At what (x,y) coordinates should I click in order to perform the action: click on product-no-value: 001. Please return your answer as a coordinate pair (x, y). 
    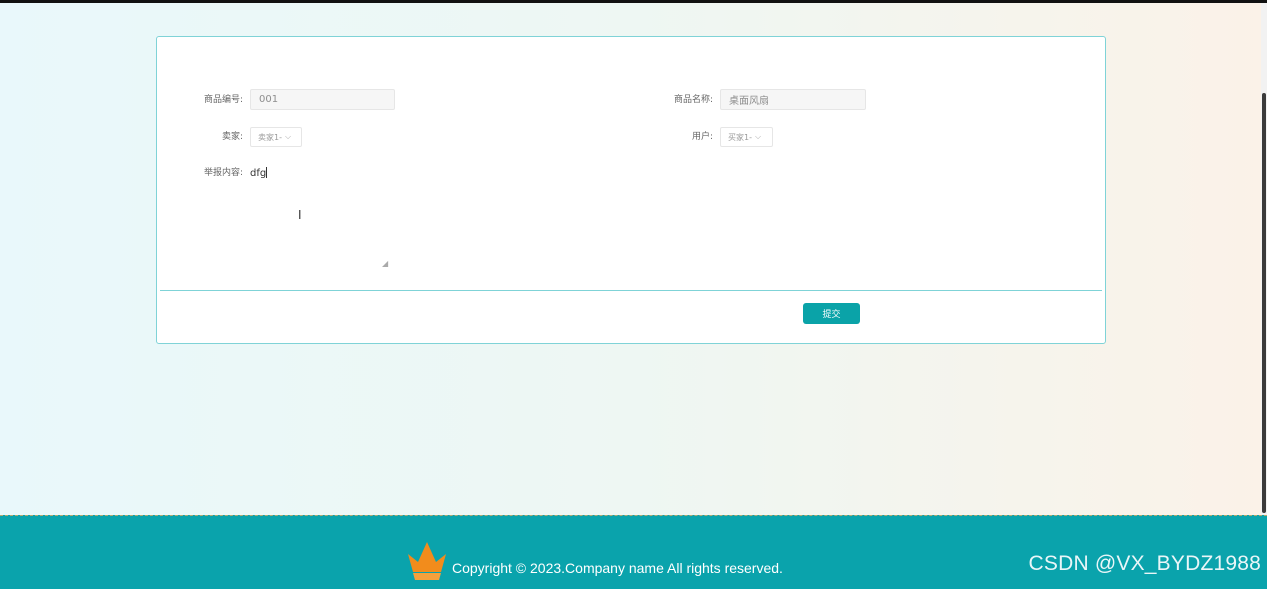
    Looking at the image, I should click on (269, 99).